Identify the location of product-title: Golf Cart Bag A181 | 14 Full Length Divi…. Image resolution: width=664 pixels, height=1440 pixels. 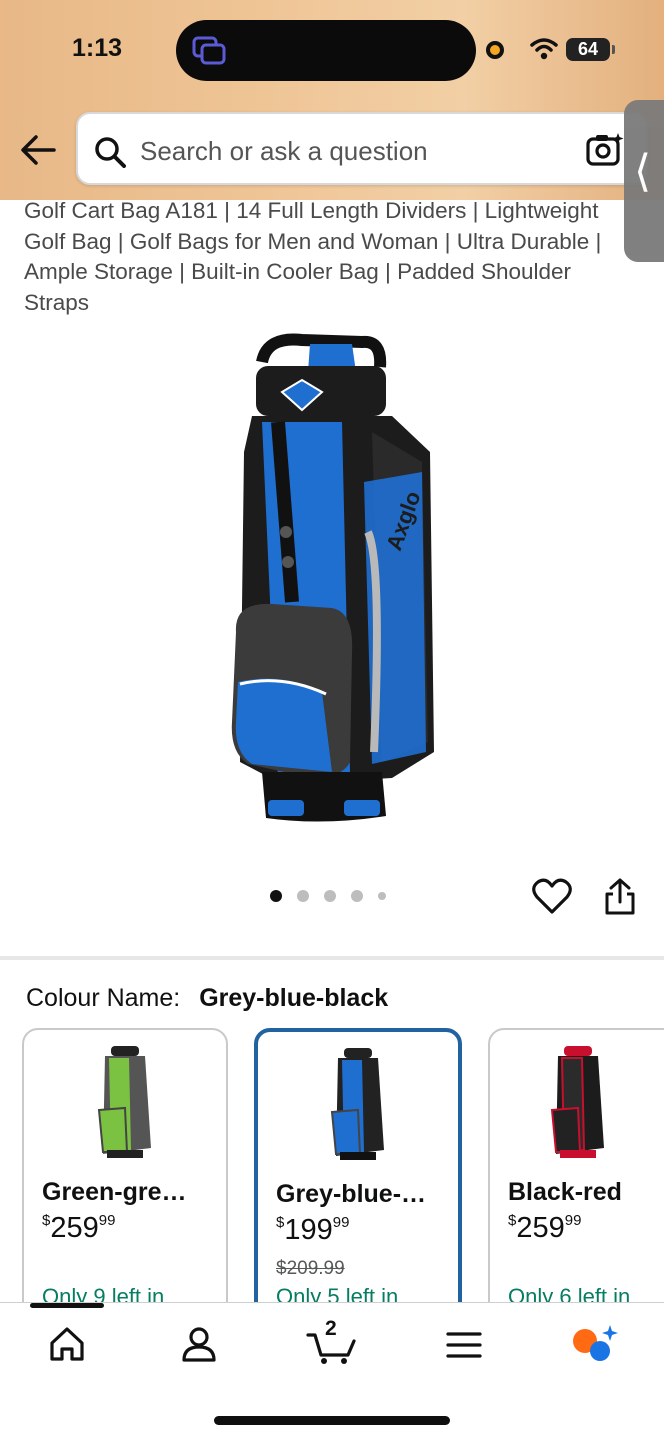
(324, 257).